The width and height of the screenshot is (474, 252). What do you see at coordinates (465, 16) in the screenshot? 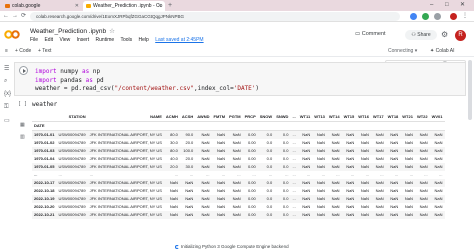
I see `browser-menu-icon: ⋮` at bounding box center [465, 16].